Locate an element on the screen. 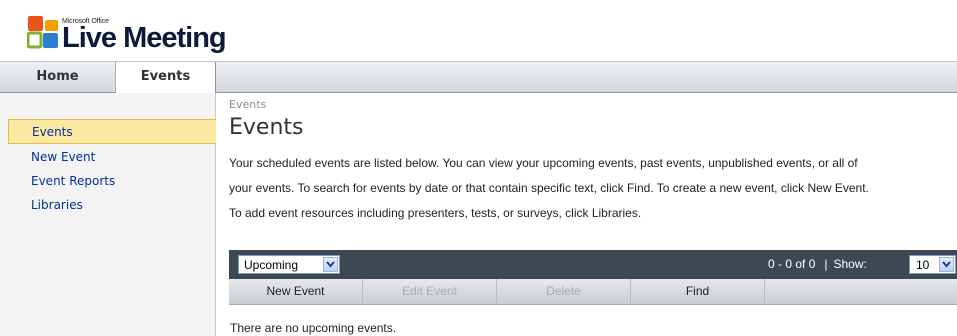  pager: 0 - 0 of 0 | Show: is located at coordinates (817, 264).